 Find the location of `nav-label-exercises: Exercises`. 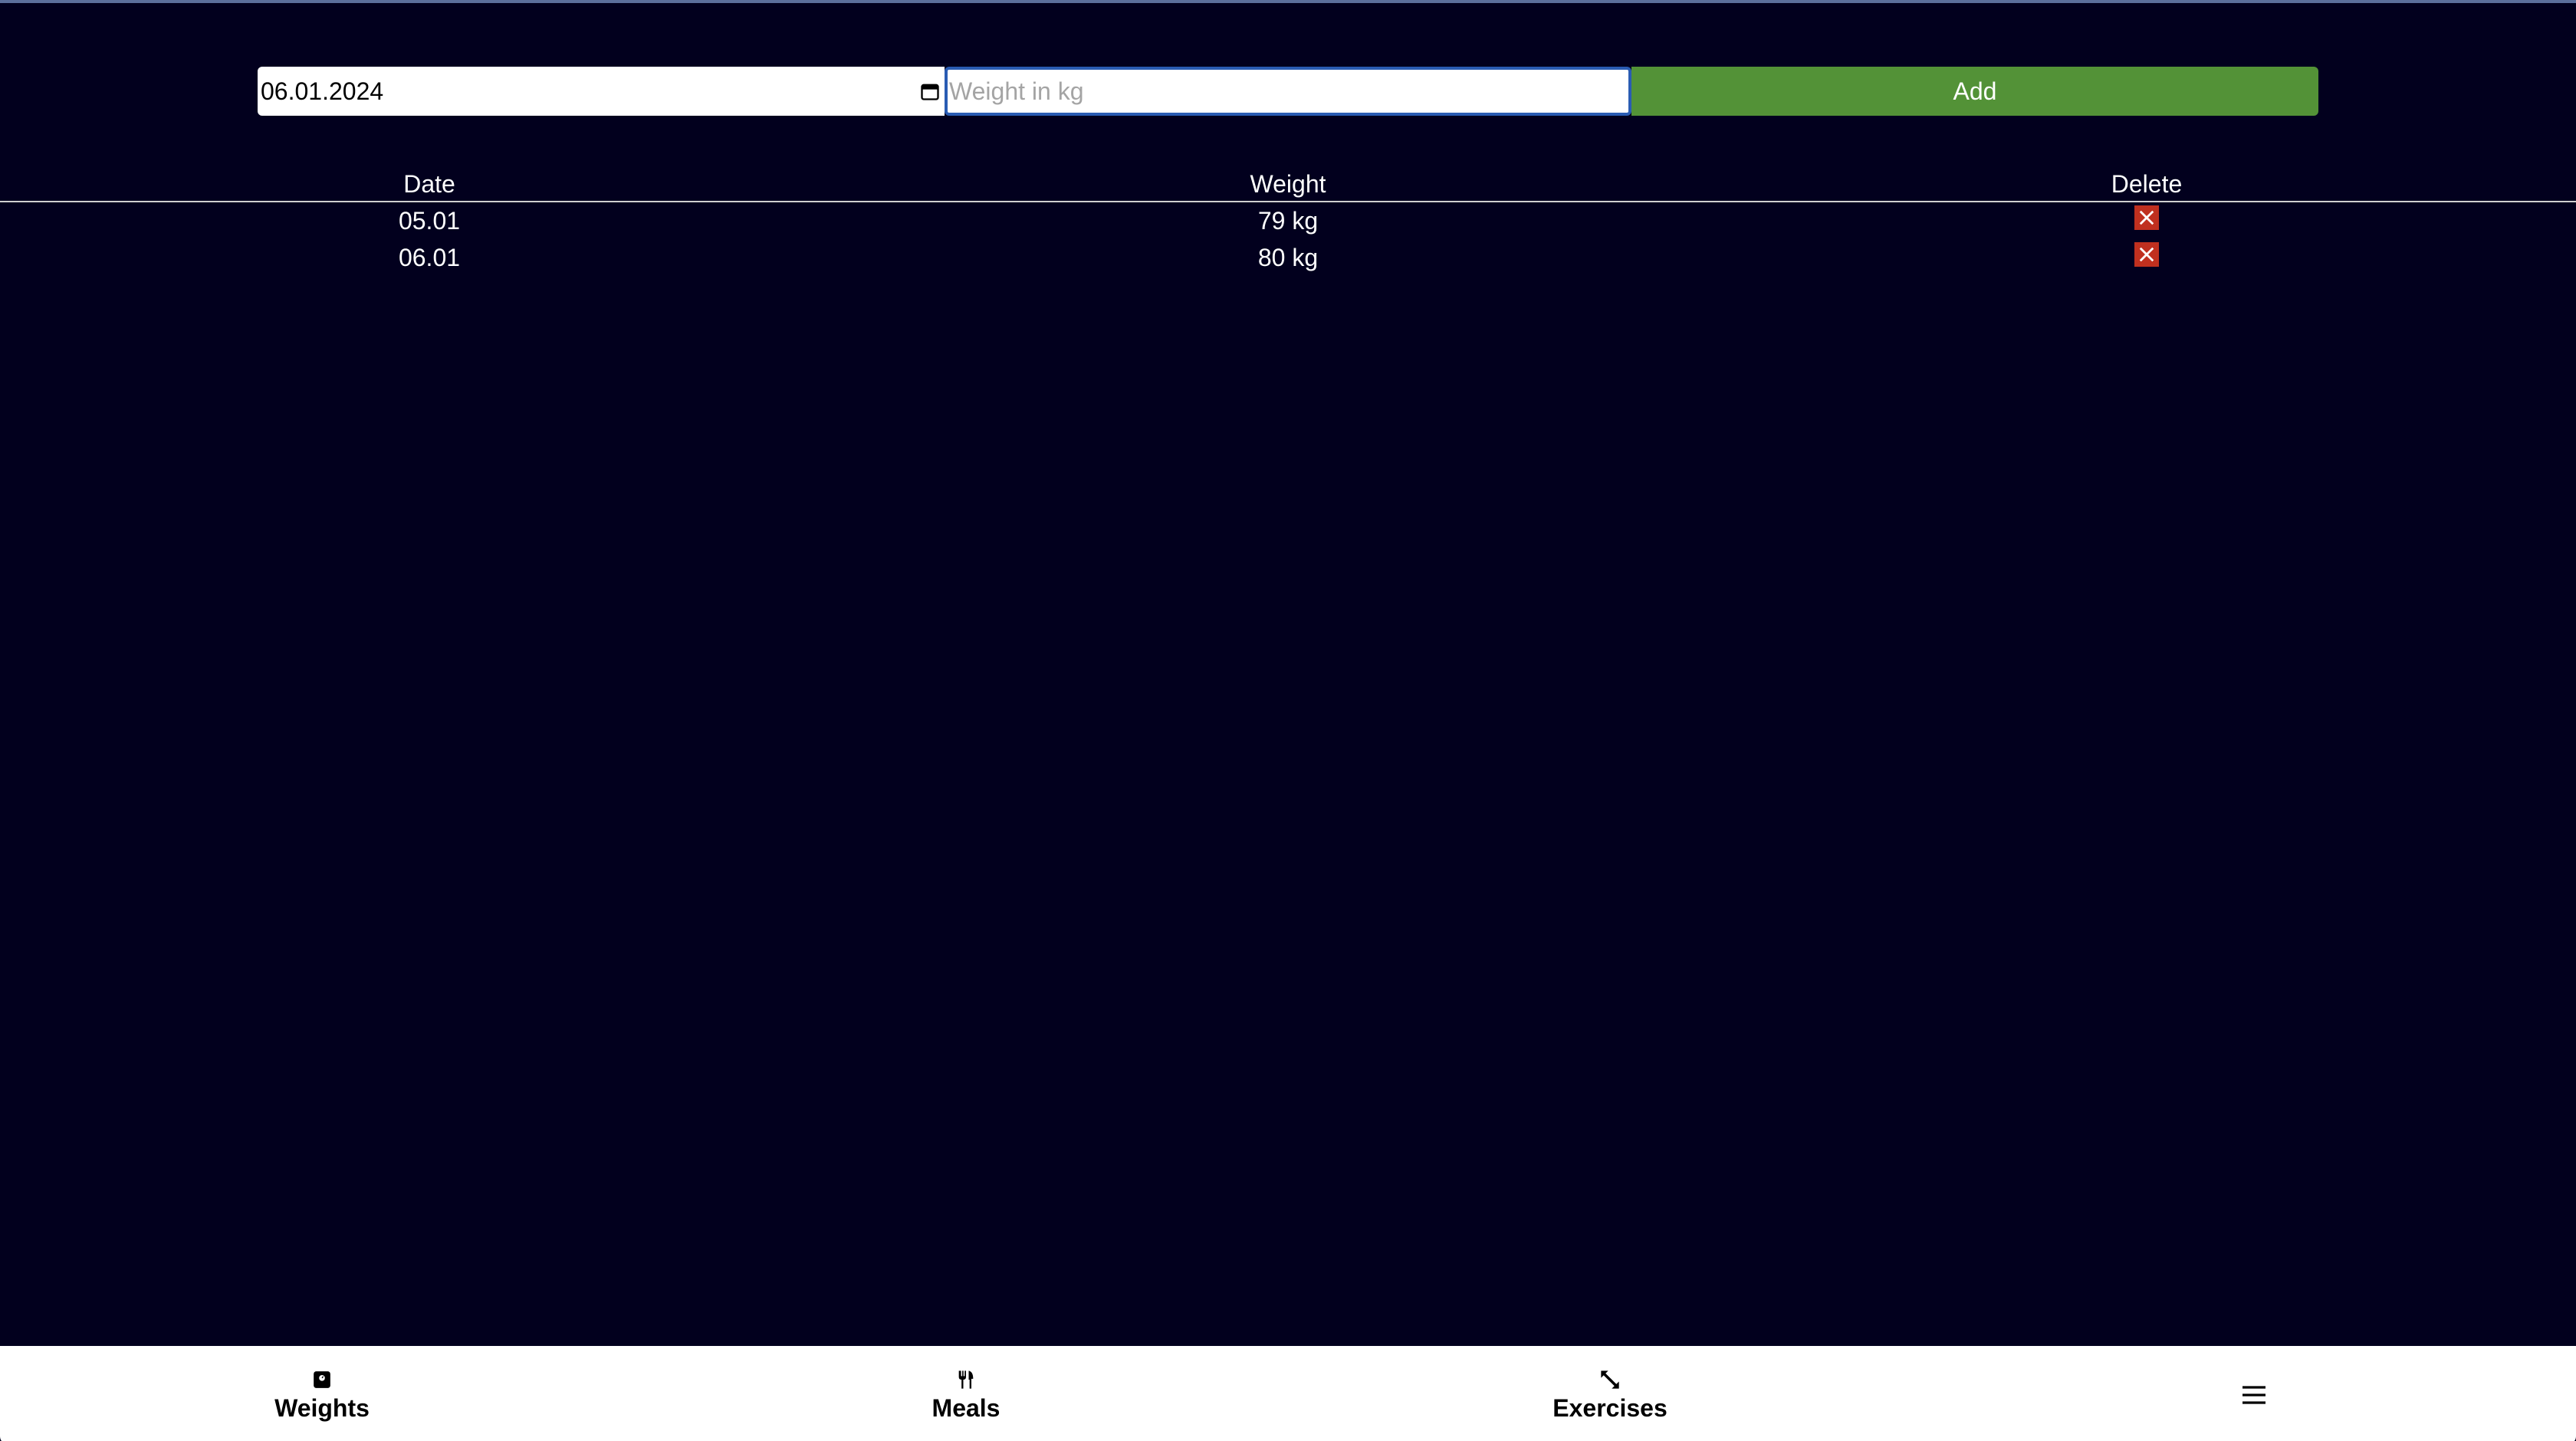

nav-label-exercises: Exercises is located at coordinates (1610, 1407).